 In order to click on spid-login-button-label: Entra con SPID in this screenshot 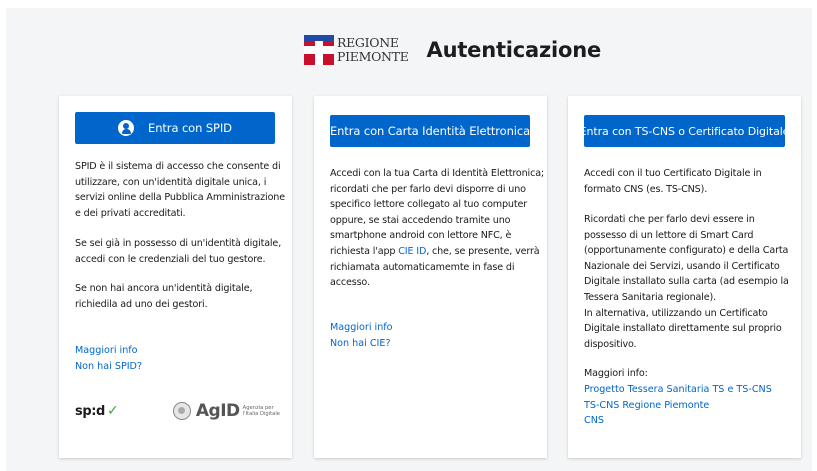, I will do `click(190, 128)`.